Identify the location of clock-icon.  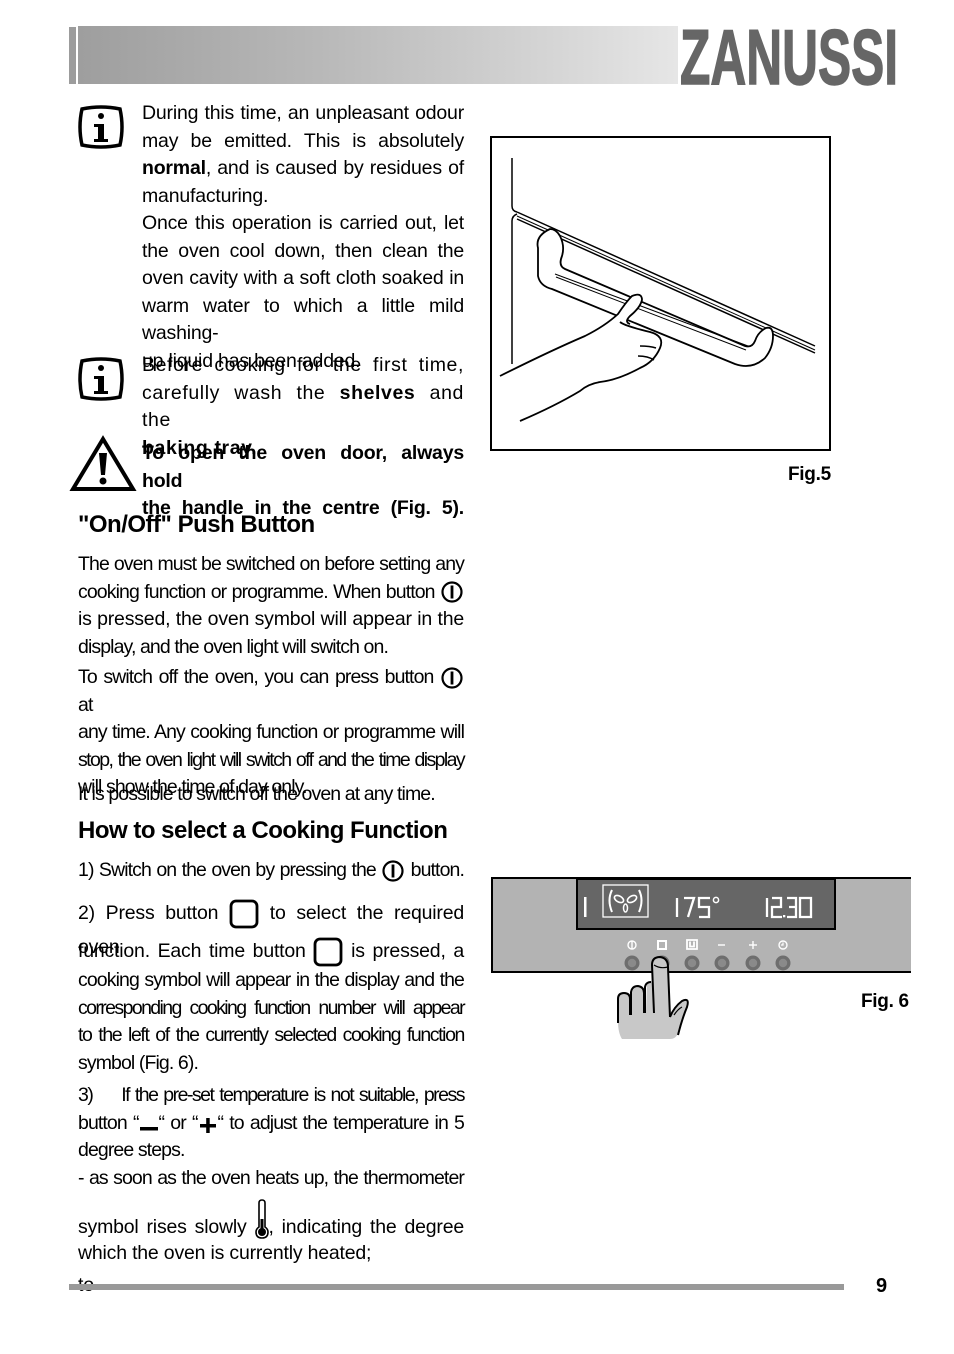
(783, 945).